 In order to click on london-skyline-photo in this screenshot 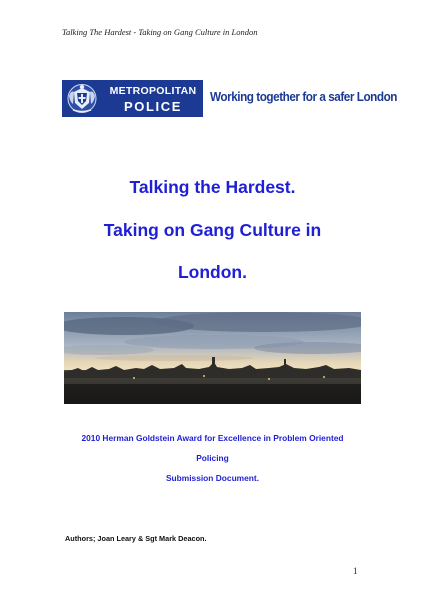, I will do `click(212, 358)`.